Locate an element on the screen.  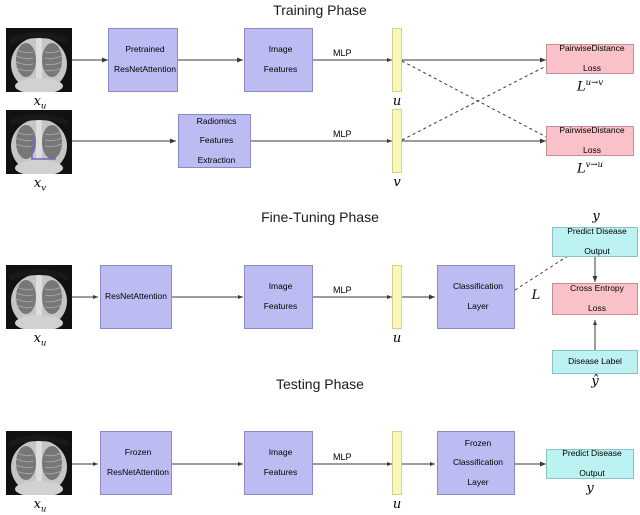
loss-bottom-line1: PairwiseDistance is located at coordinates (592, 130).